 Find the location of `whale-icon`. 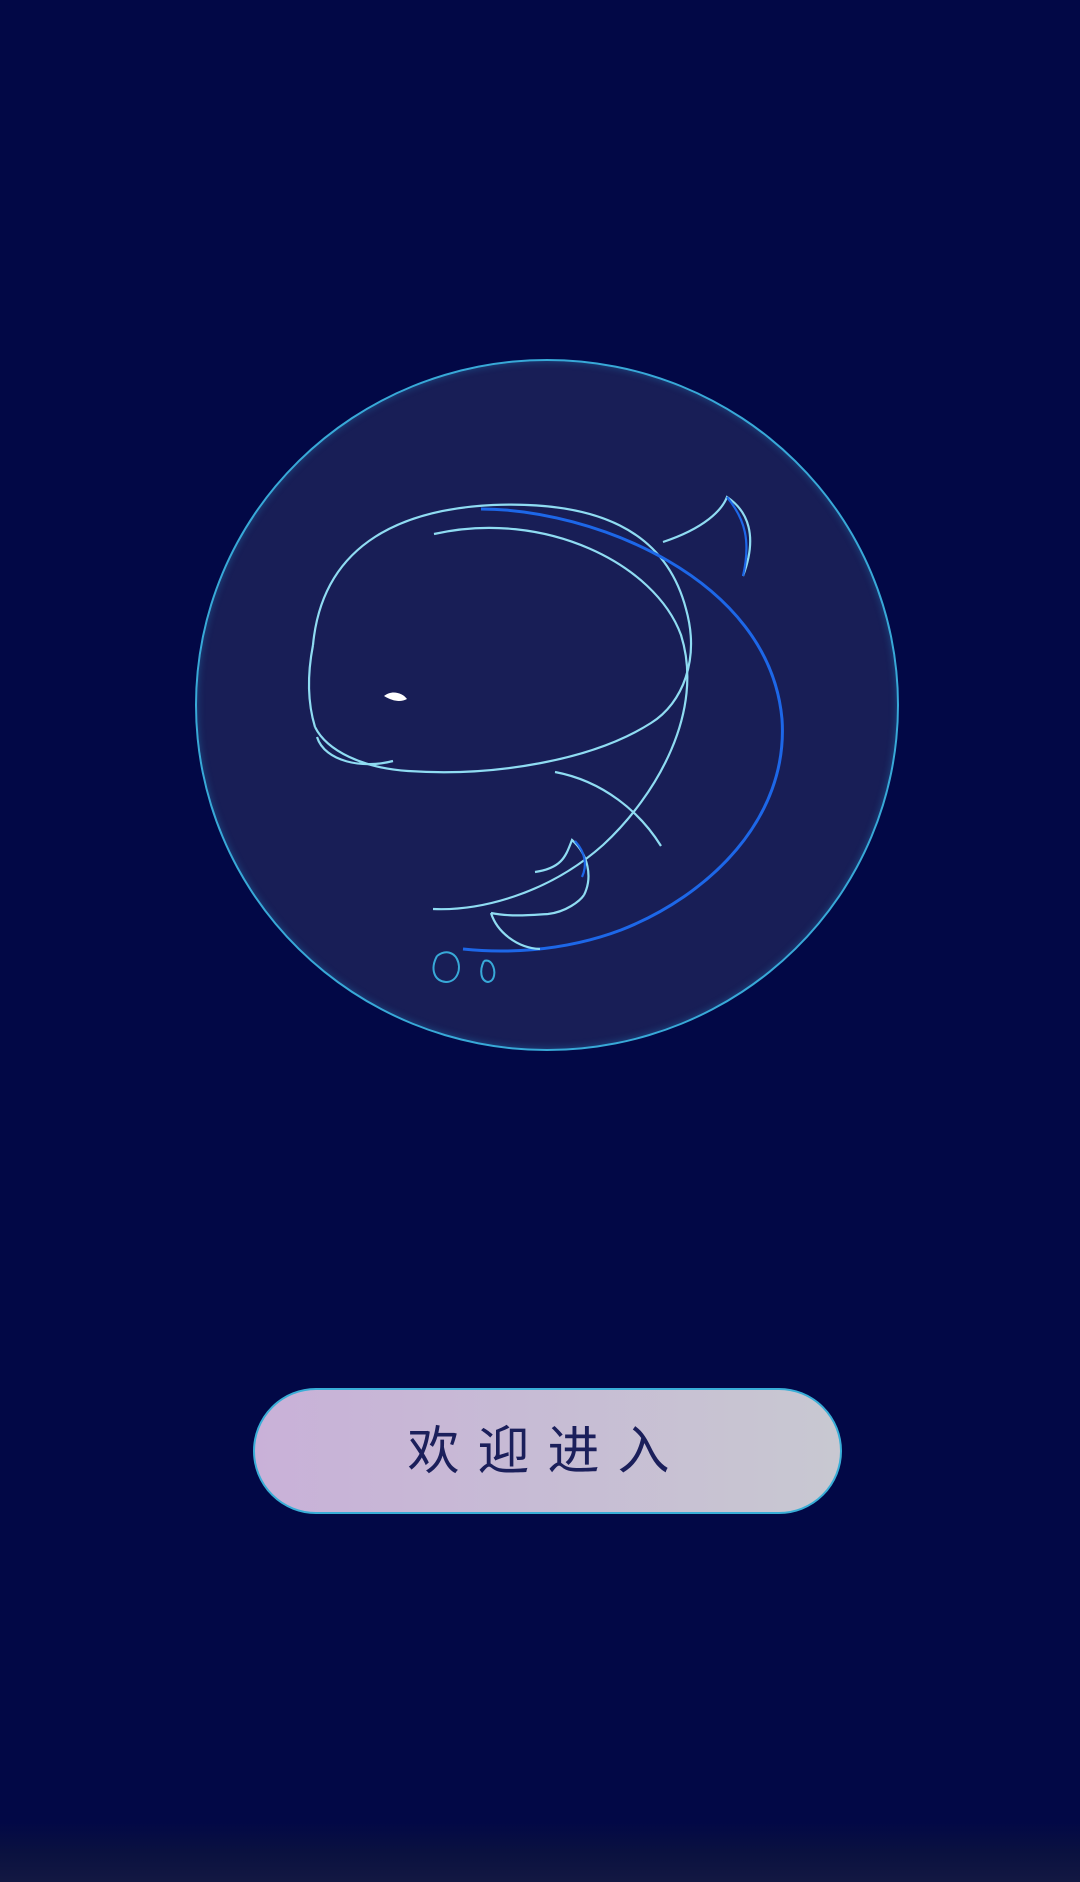

whale-icon is located at coordinates (545, 739).